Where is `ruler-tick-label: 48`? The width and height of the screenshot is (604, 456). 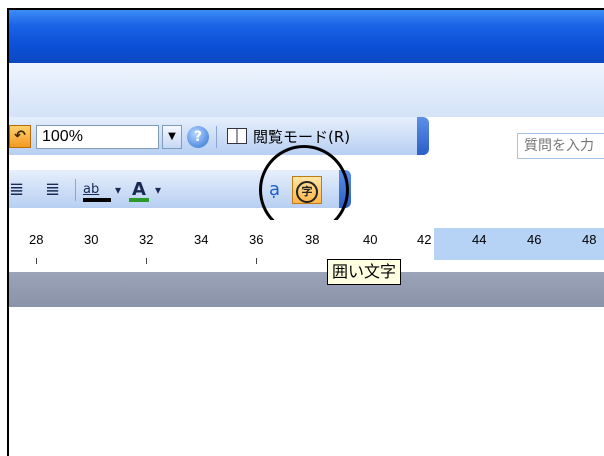
ruler-tick-label: 48 is located at coordinates (589, 239).